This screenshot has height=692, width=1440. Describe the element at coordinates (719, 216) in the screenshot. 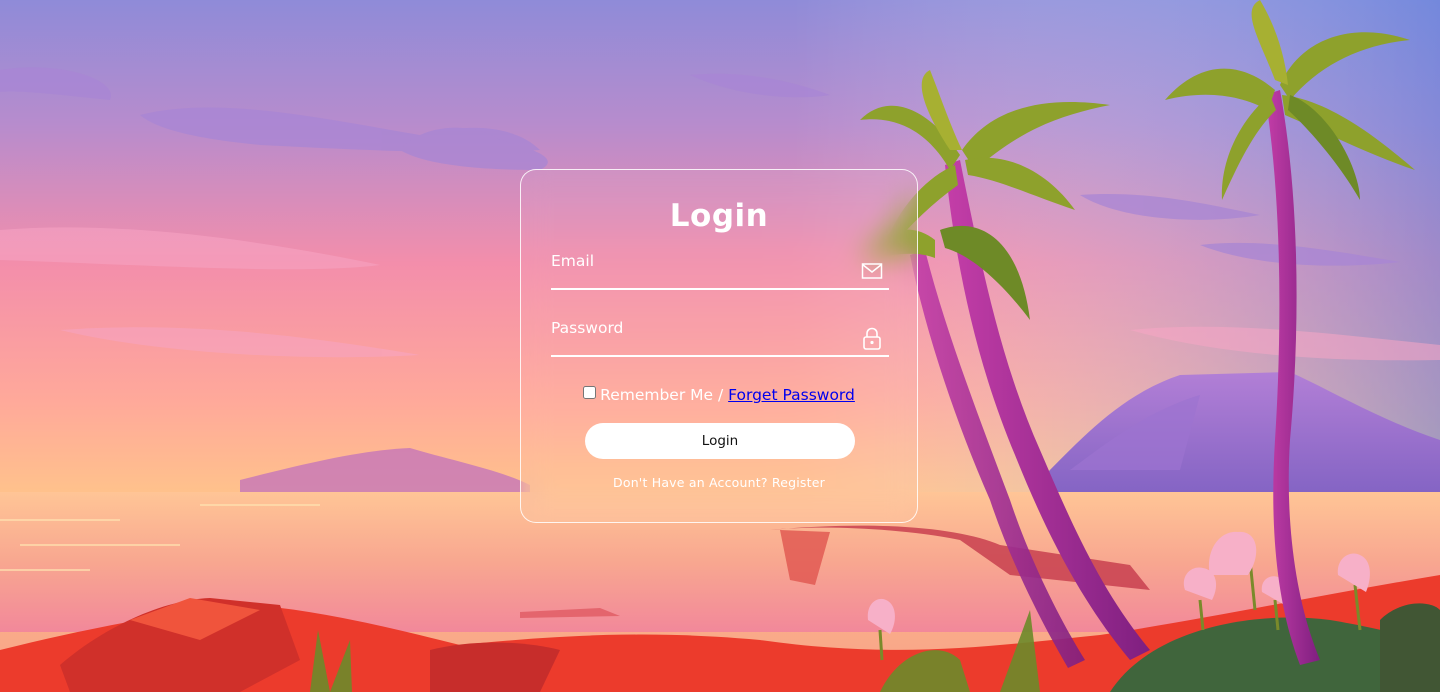

I see `login-title: Login` at that location.